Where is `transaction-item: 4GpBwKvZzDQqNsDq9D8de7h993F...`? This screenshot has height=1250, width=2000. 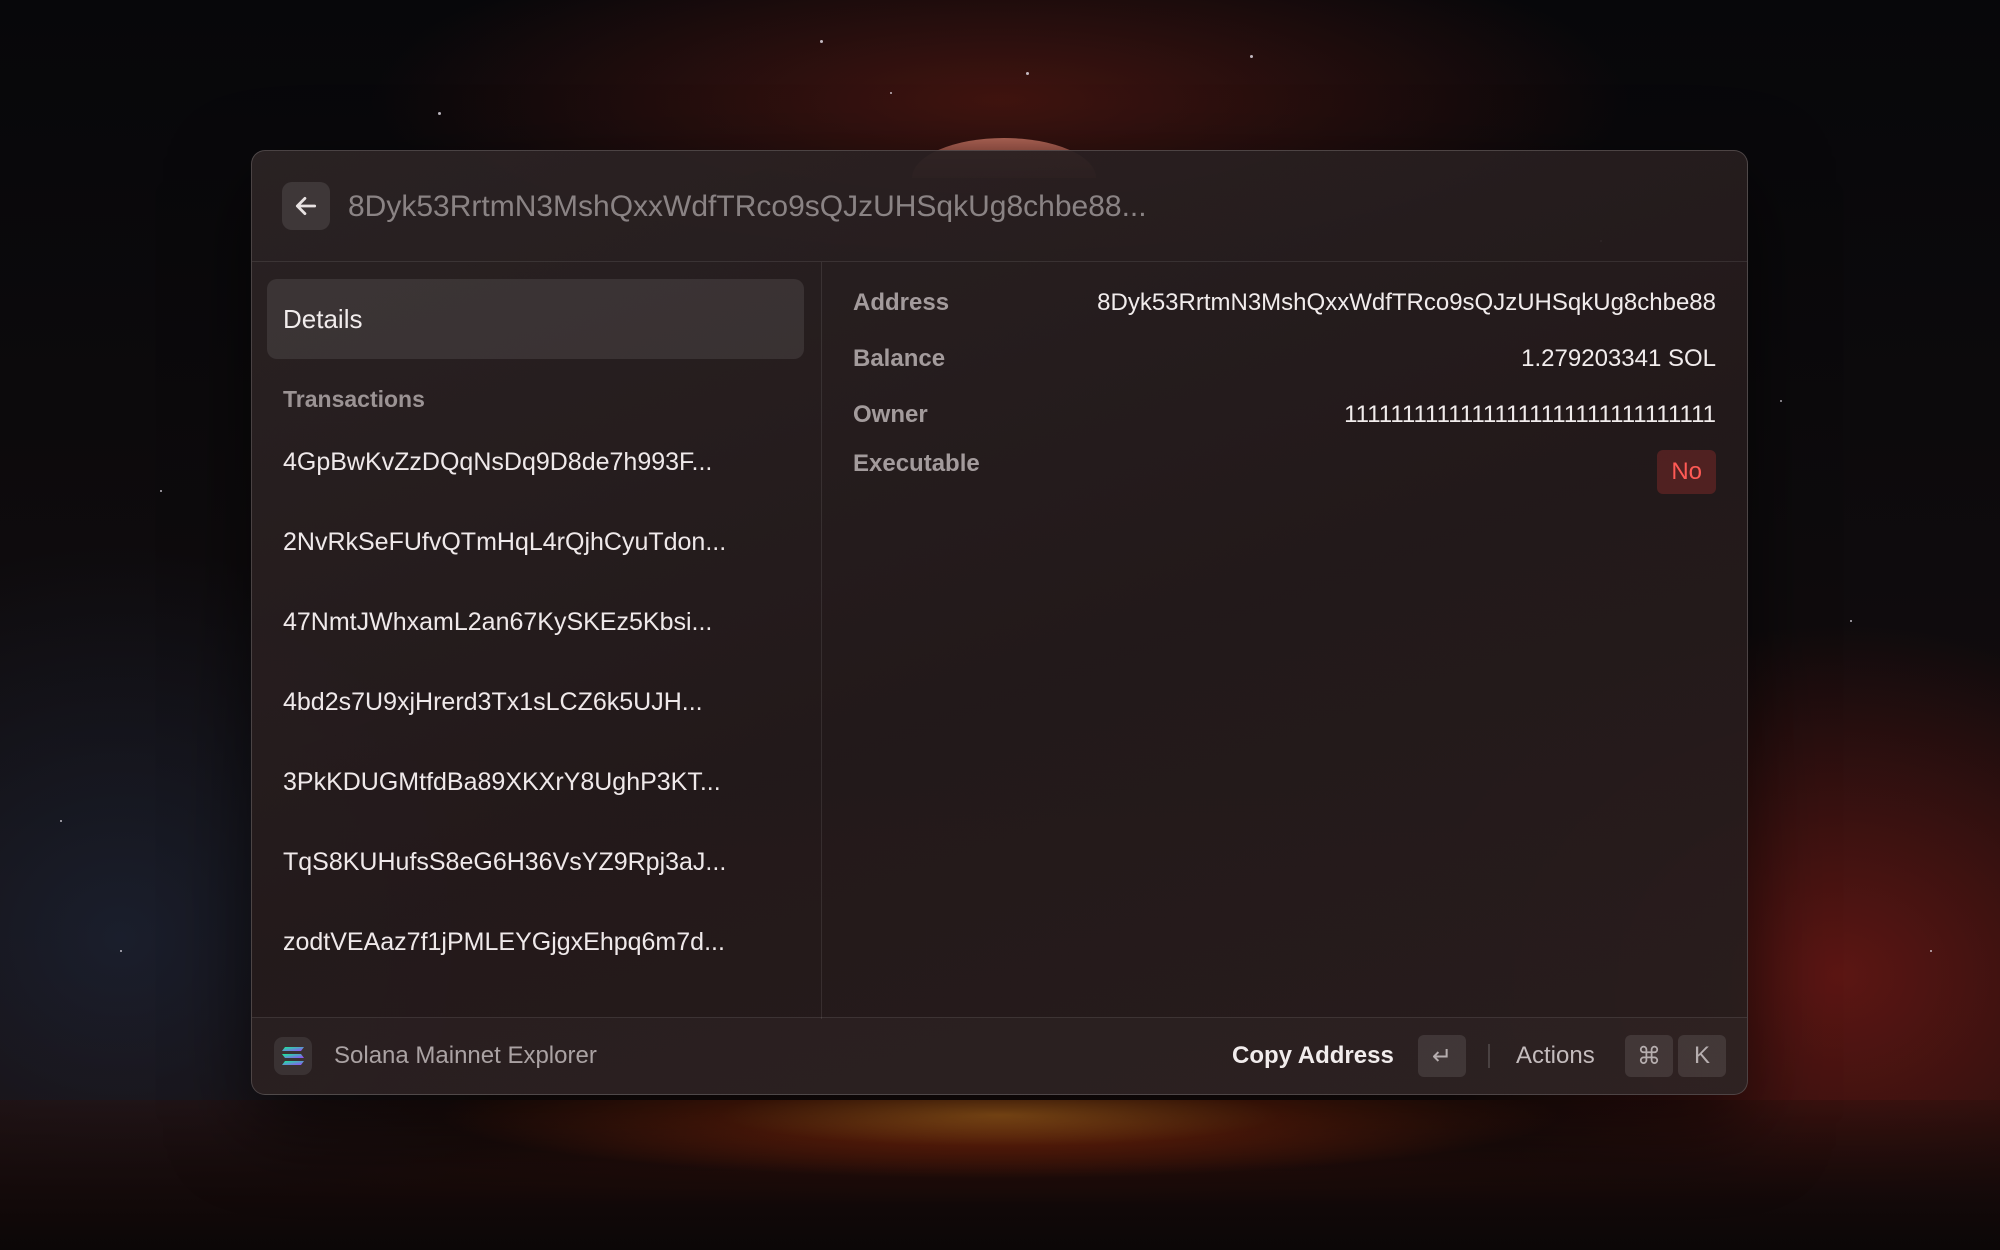 transaction-item: 4GpBwKvZzDQqNsDq9D8de7h993F... is located at coordinates (535, 462).